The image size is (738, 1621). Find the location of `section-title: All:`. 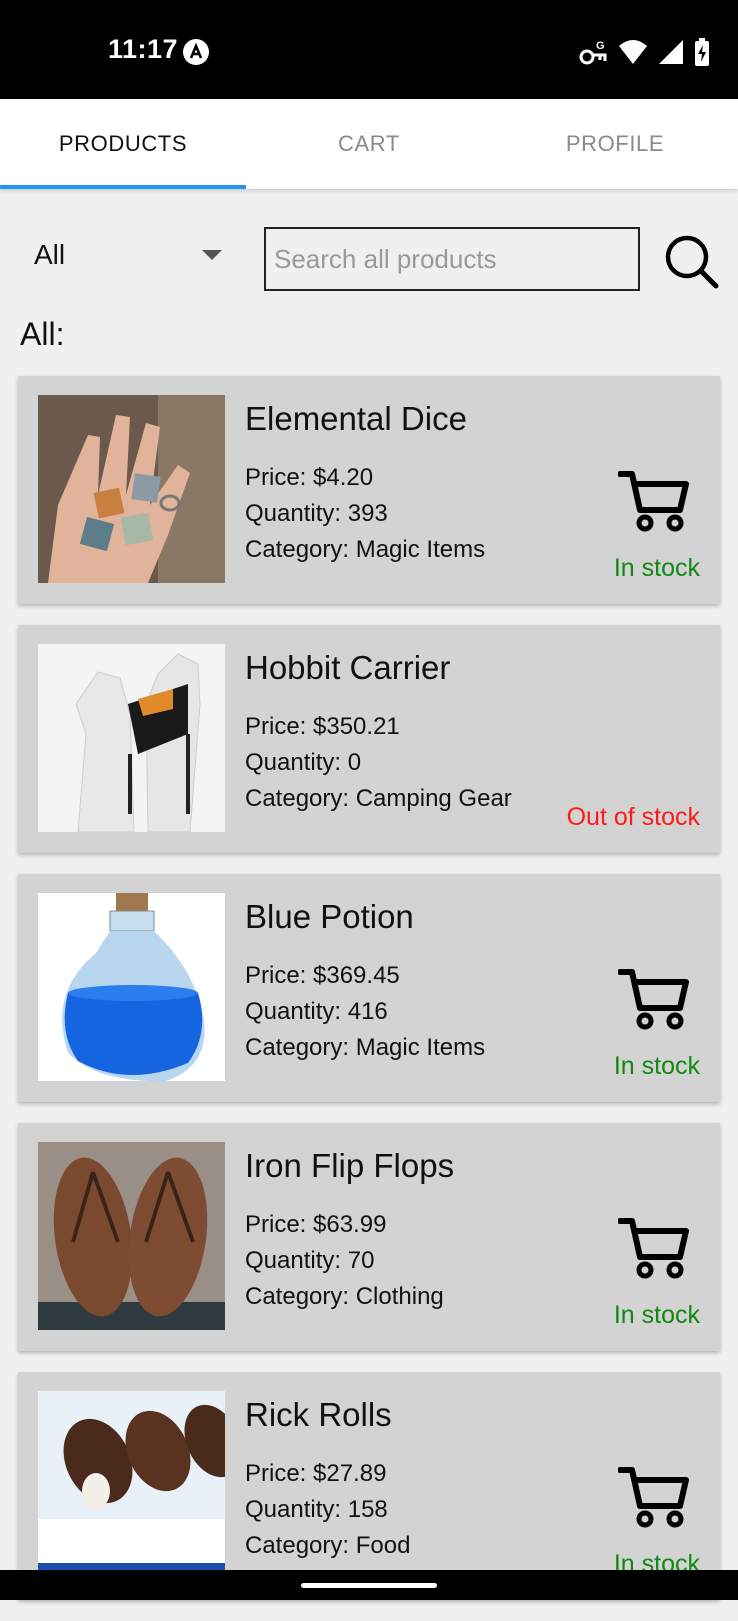

section-title: All: is located at coordinates (42, 334).